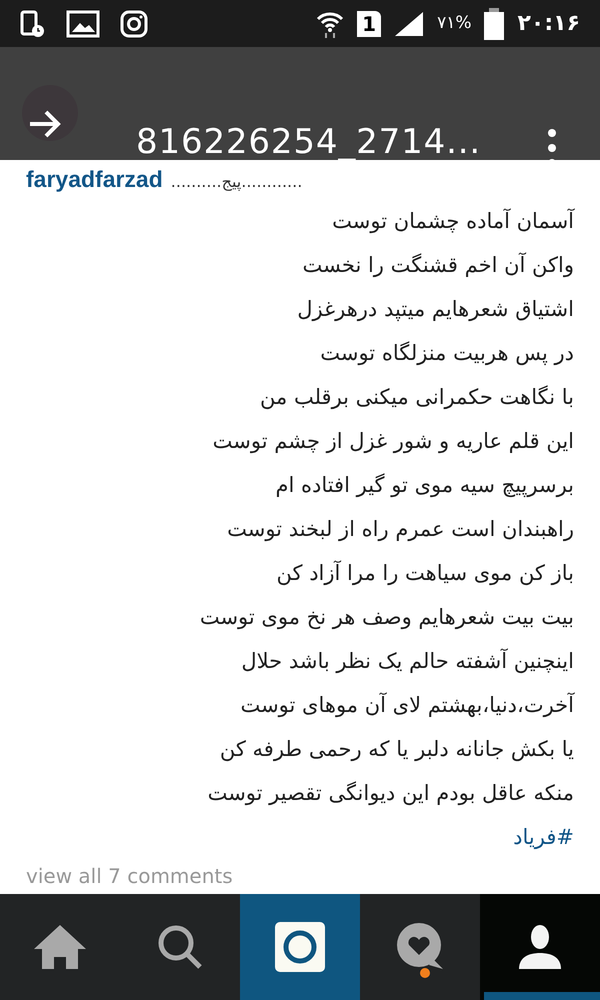 This screenshot has height=1000, width=600. What do you see at coordinates (393, 442) in the screenshot?
I see `poem-line: این قلم عاریه و شور غزل از چشم توست` at bounding box center [393, 442].